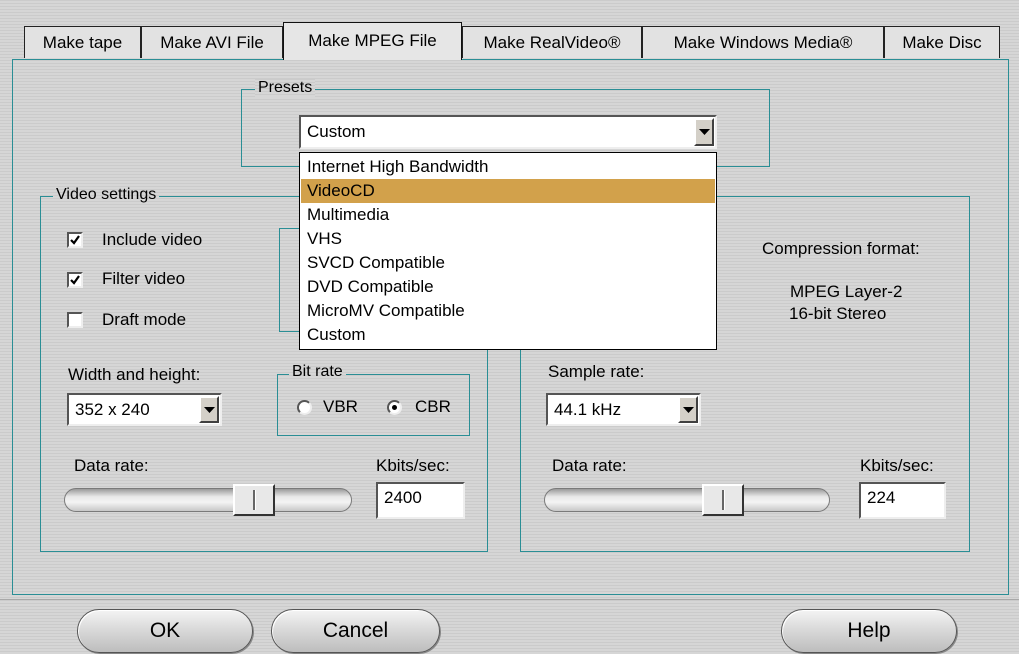 The width and height of the screenshot is (1019, 654). I want to click on ok-button: OK, so click(165, 631).